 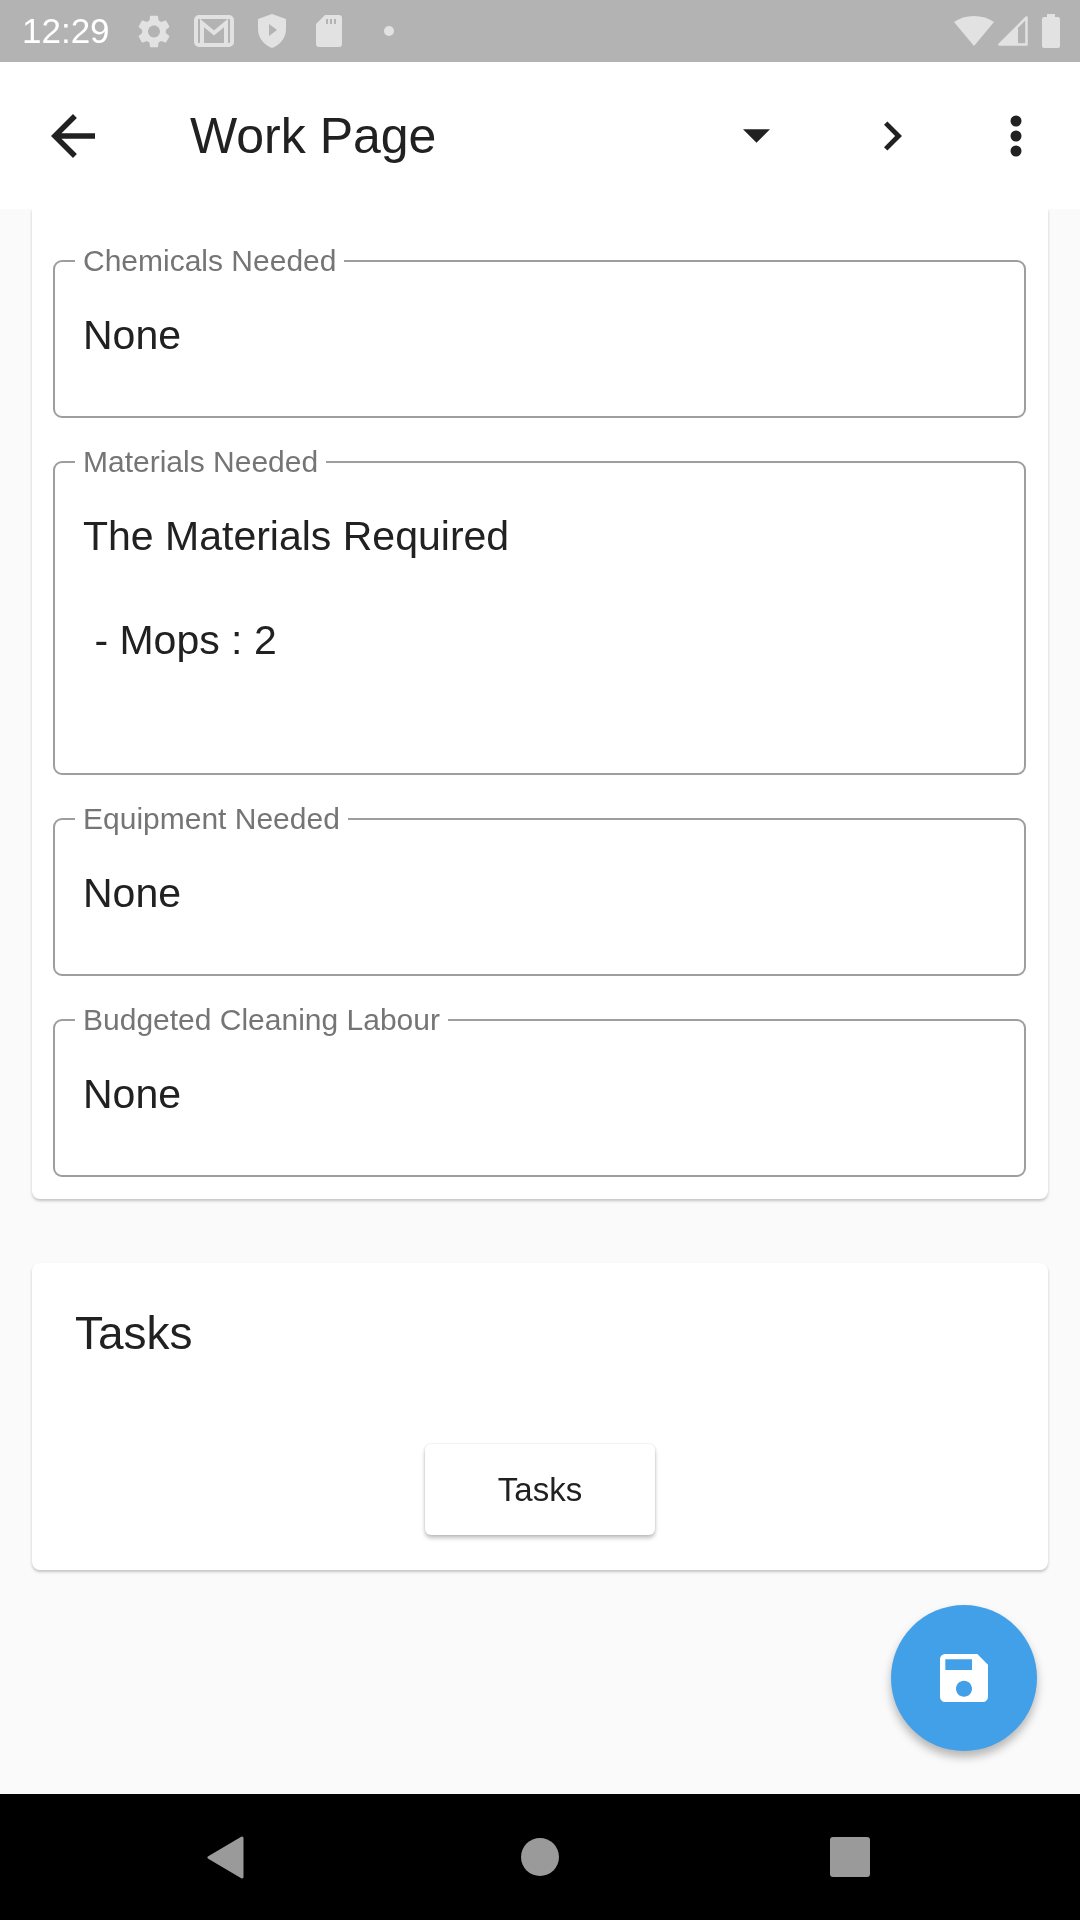 What do you see at coordinates (313, 135) in the screenshot?
I see `page-title: Work Page` at bounding box center [313, 135].